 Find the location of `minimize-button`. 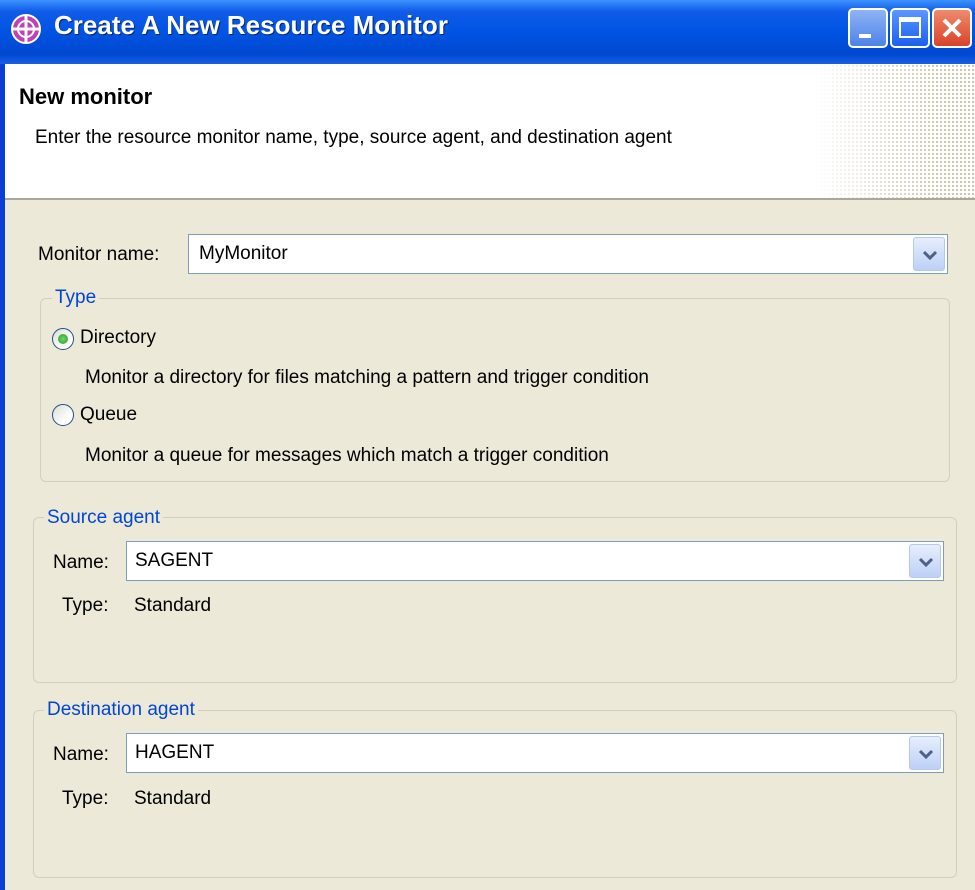

minimize-button is located at coordinates (868, 28).